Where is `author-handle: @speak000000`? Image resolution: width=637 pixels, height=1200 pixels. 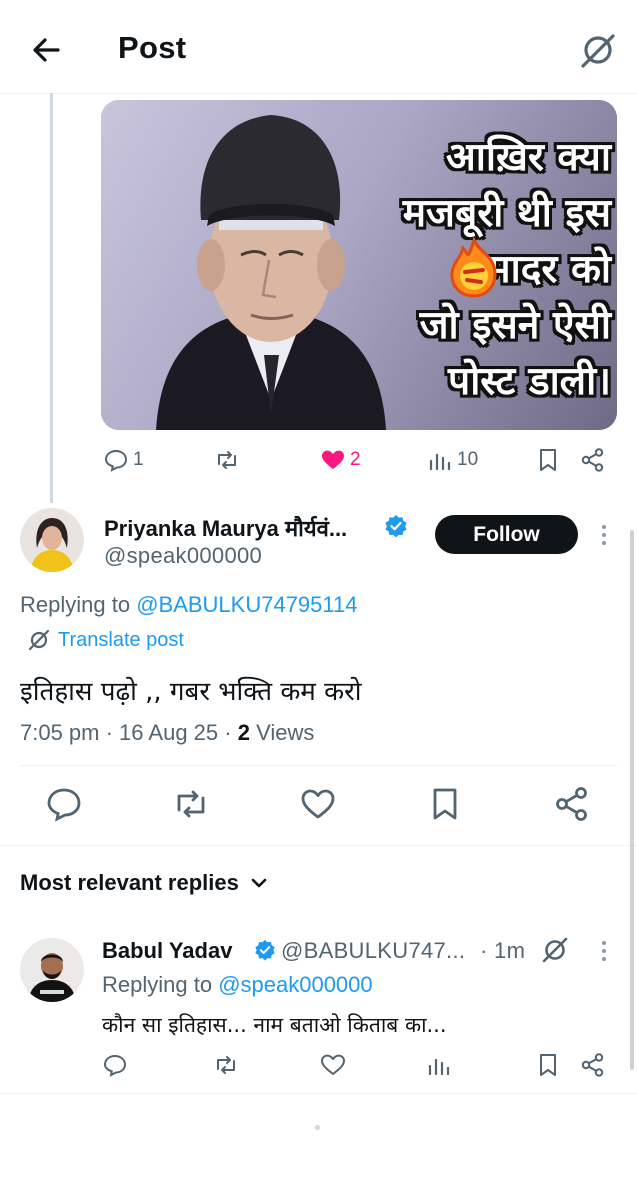 author-handle: @speak000000 is located at coordinates (183, 556).